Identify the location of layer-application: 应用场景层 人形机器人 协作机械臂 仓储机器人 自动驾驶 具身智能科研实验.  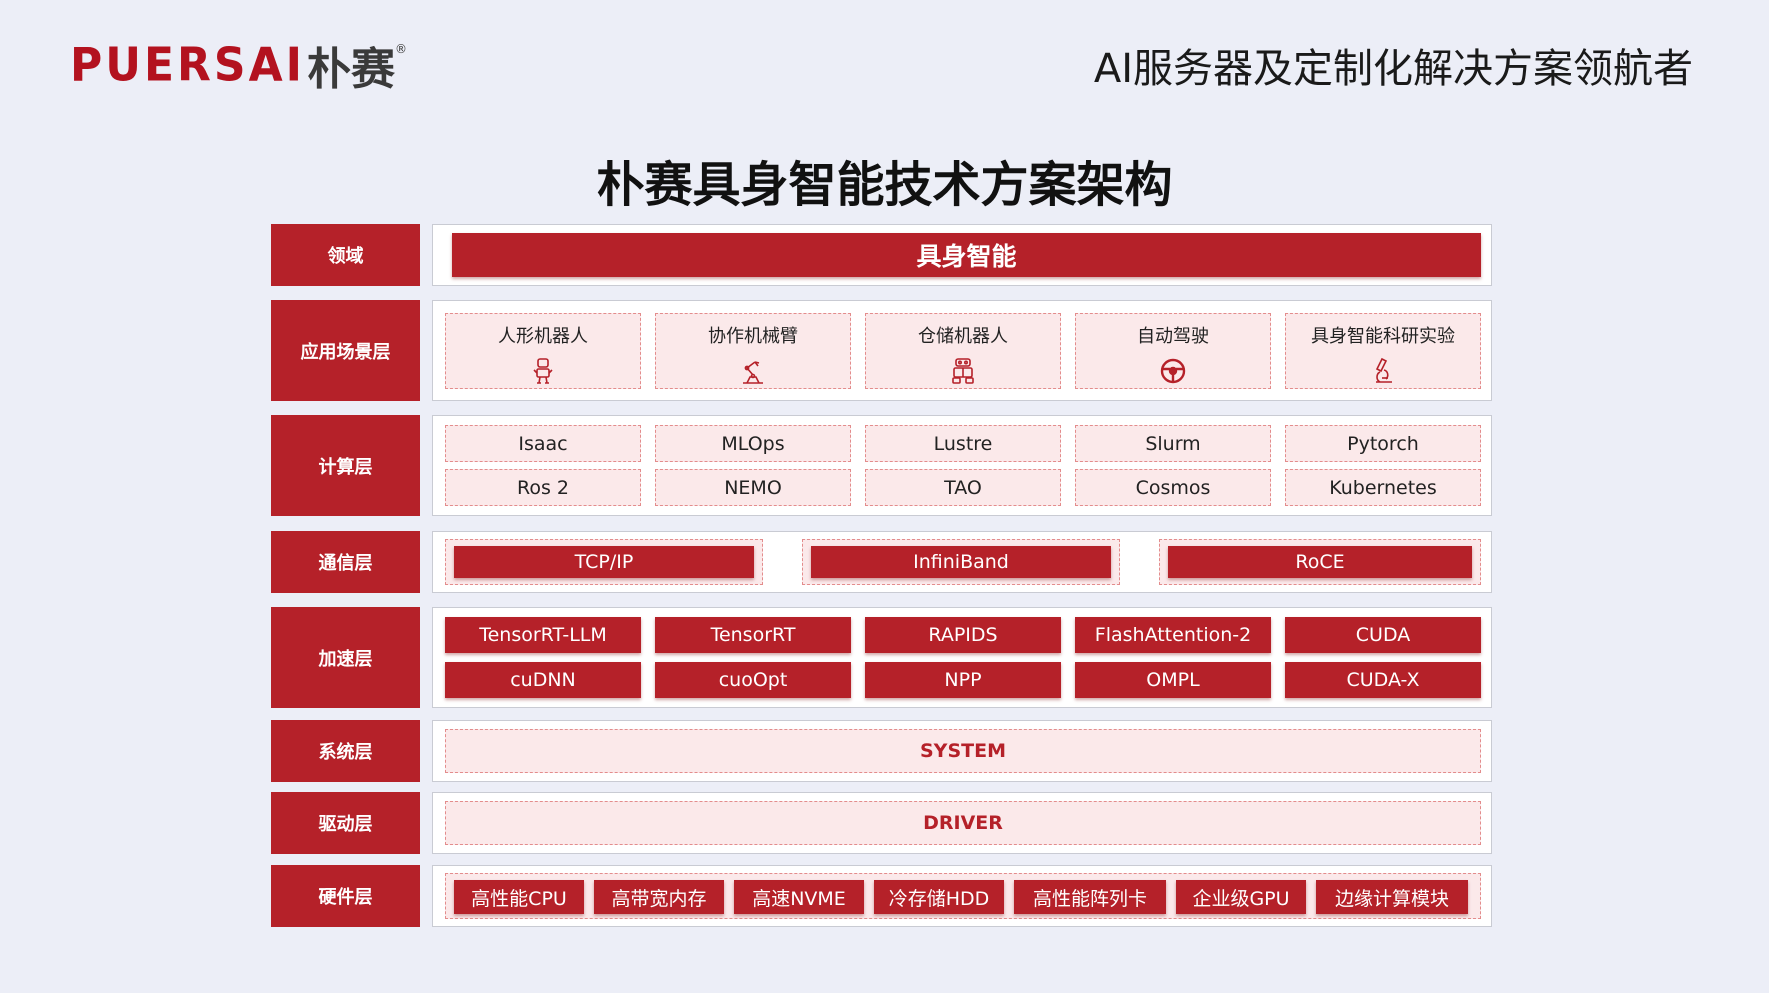
(881, 350).